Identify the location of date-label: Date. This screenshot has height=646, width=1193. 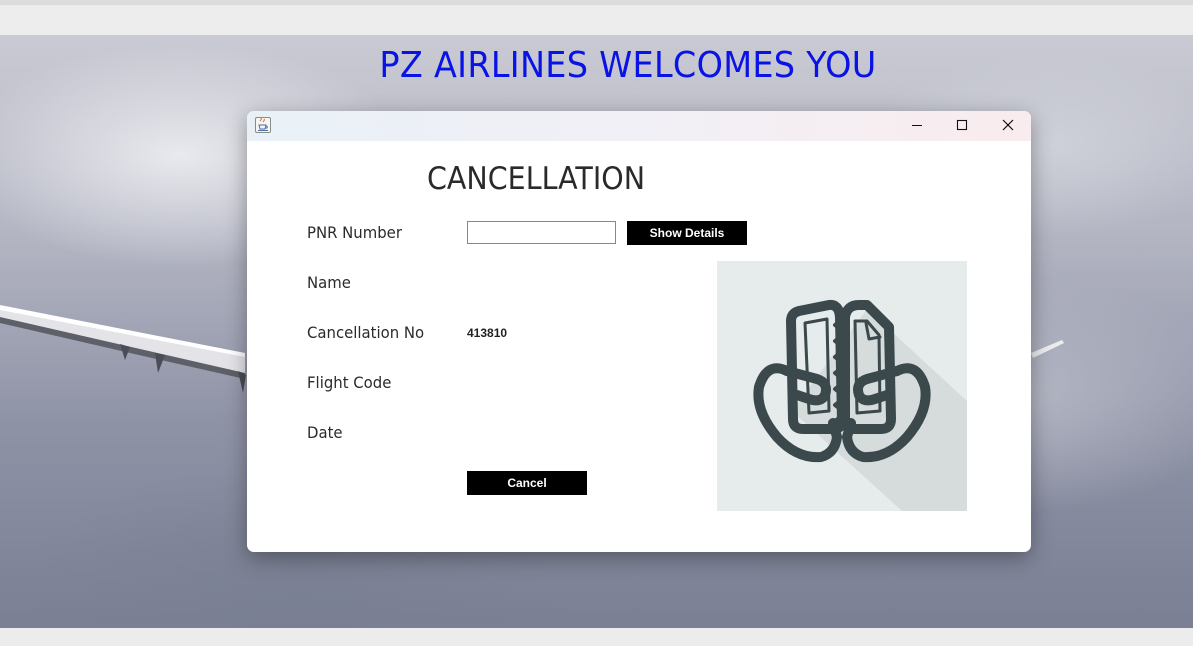
(325, 432).